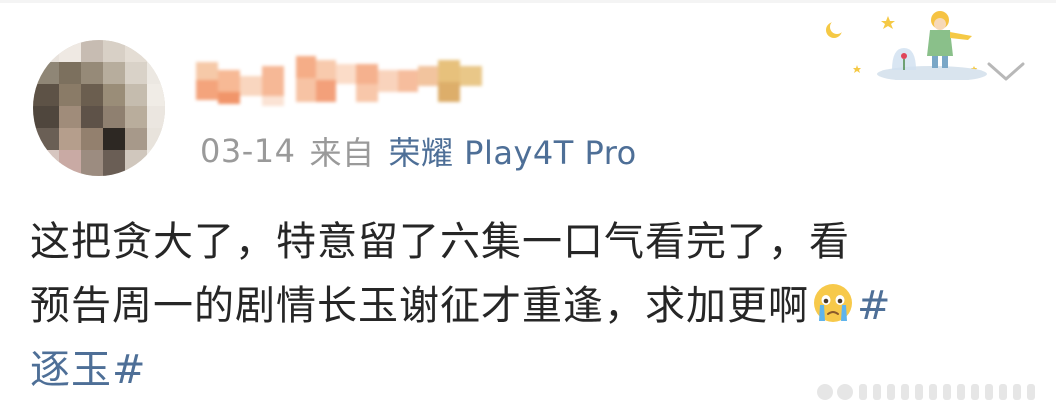  I want to click on post-meta: 03-14 来自 荣耀 Play4T Pro, so click(418, 151).